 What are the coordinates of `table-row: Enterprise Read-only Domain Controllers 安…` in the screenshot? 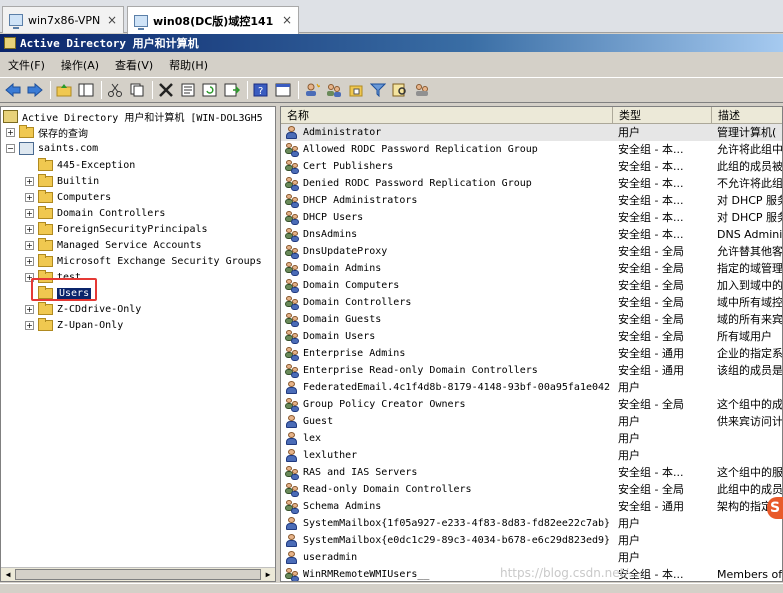 It's located at (531, 370).